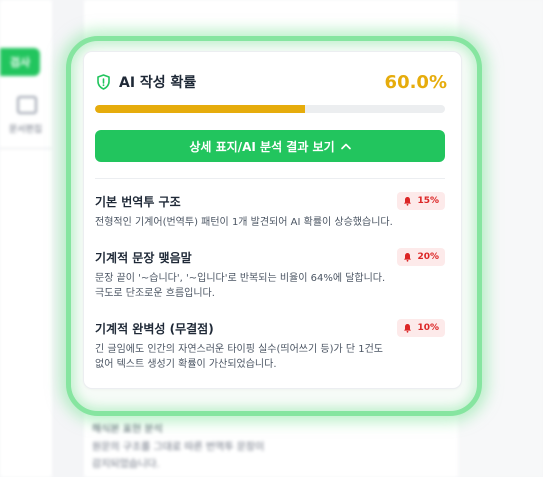  Describe the element at coordinates (200, 109) in the screenshot. I see `probability-bar-fill` at that location.